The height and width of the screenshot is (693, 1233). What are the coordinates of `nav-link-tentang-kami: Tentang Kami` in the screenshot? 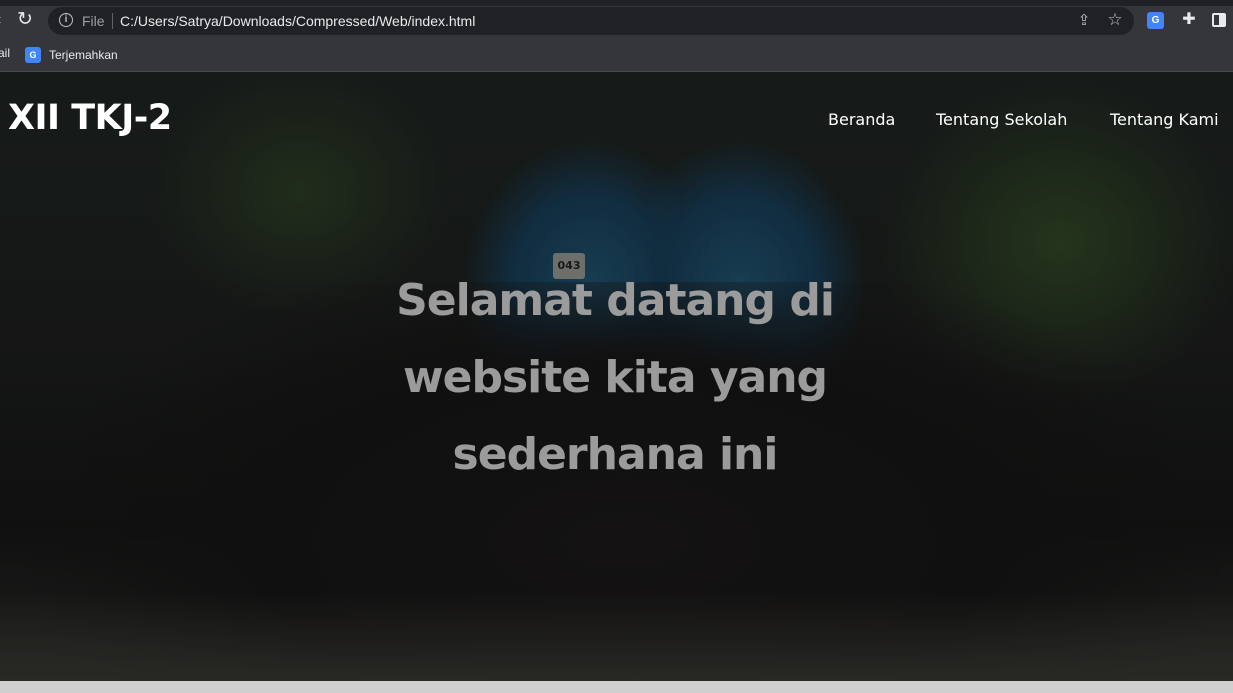 It's located at (1164, 119).